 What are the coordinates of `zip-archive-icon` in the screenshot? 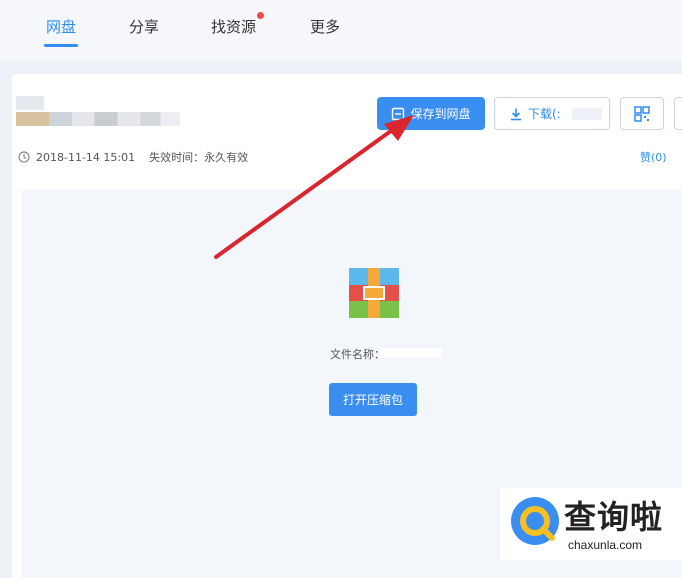 It's located at (374, 293).